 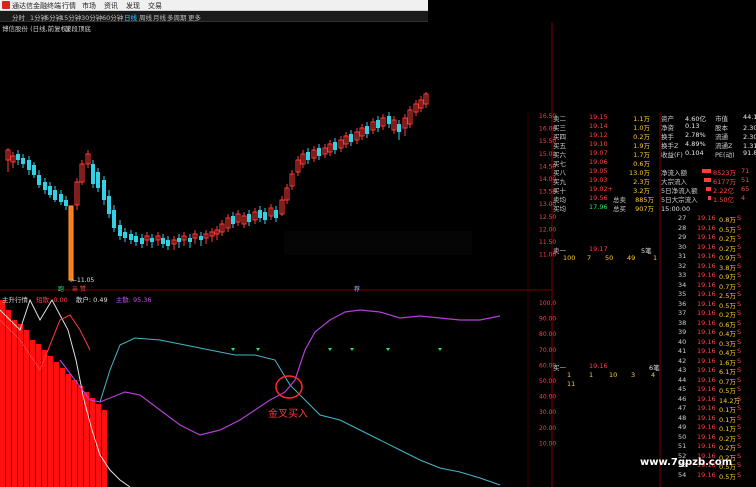 What do you see at coordinates (708, 447) in the screenshot?
I see `tick-row: 51 19.16 0.2万 S` at bounding box center [708, 447].